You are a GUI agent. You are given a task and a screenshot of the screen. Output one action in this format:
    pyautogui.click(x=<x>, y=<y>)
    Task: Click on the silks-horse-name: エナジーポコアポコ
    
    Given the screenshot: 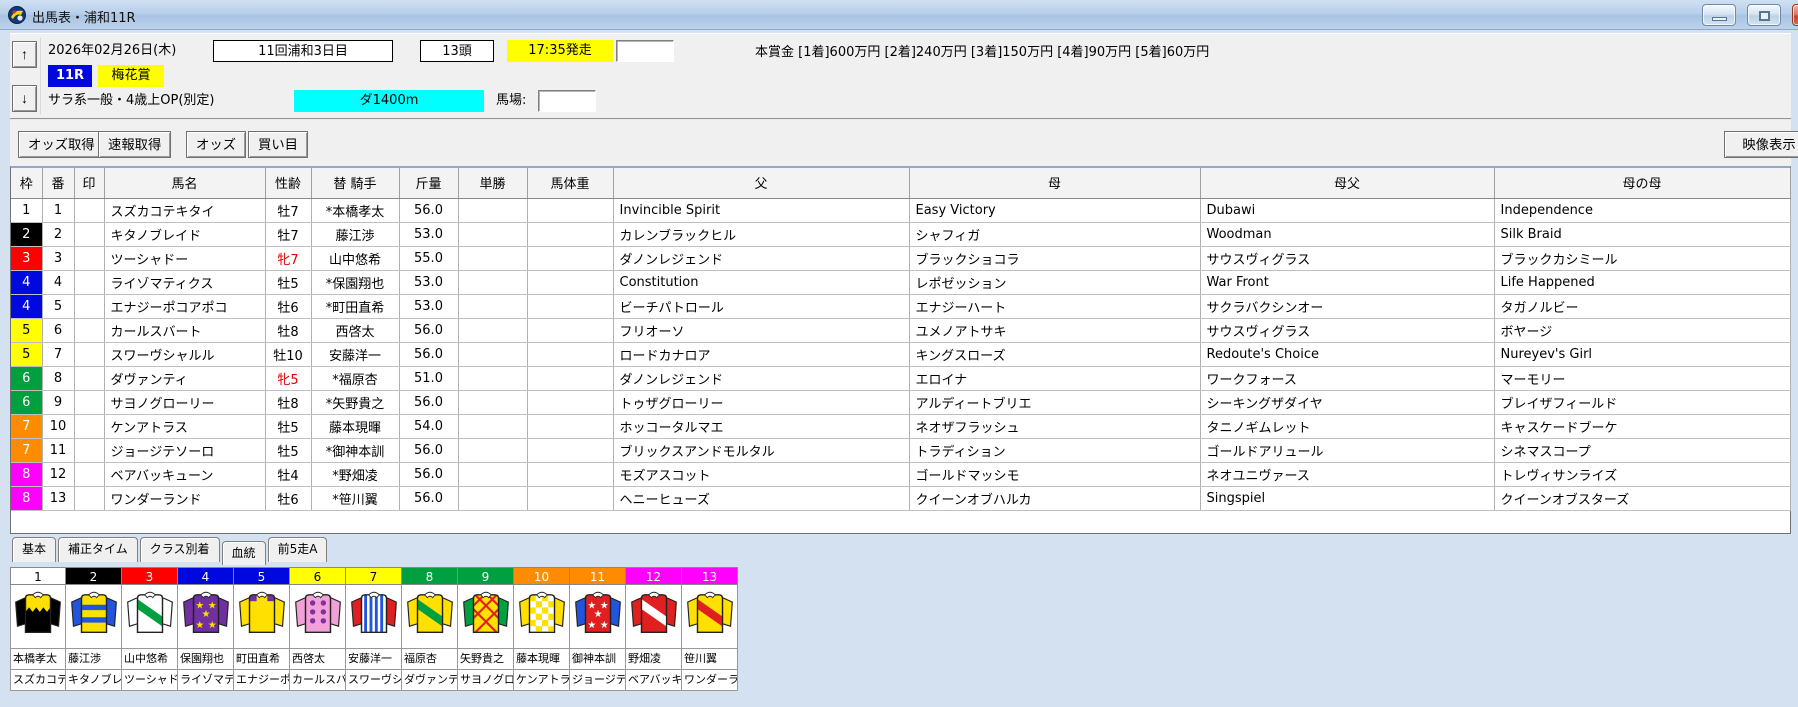 What is the action you would take?
    pyautogui.click(x=262, y=680)
    